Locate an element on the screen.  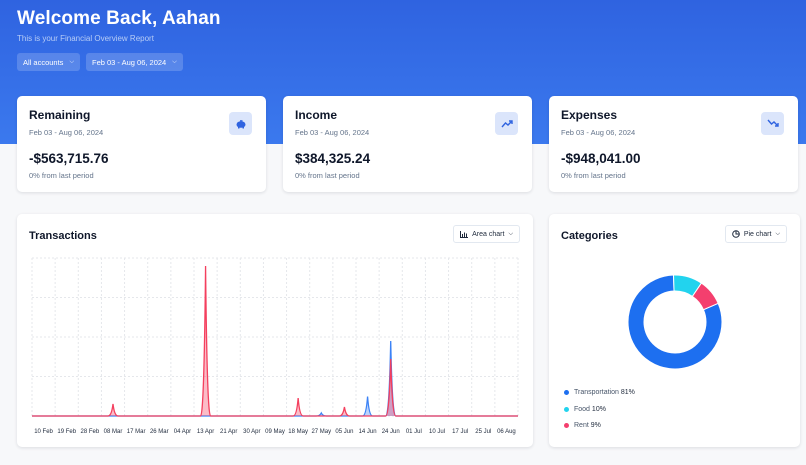
trending-down-icon is located at coordinates (772, 123).